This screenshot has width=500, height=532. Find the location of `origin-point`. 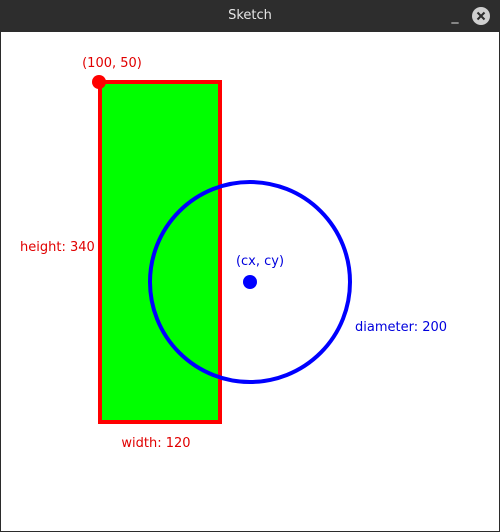

origin-point is located at coordinates (99, 82).